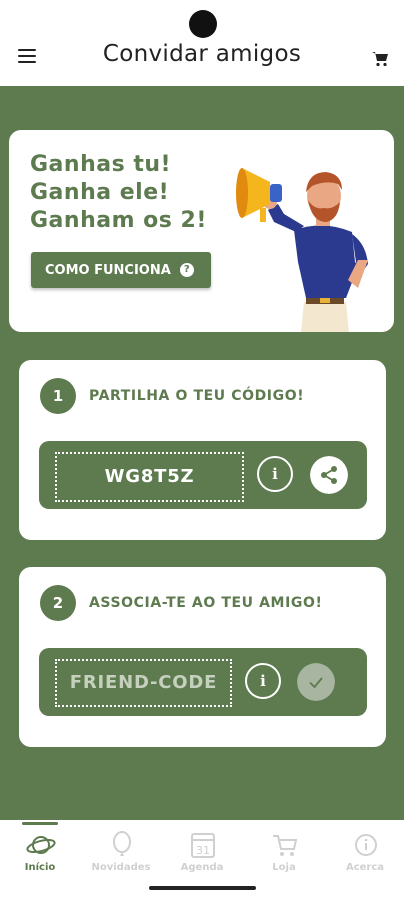 The image size is (404, 900). What do you see at coordinates (121, 867) in the screenshot?
I see `tab-label: Novidades` at bounding box center [121, 867].